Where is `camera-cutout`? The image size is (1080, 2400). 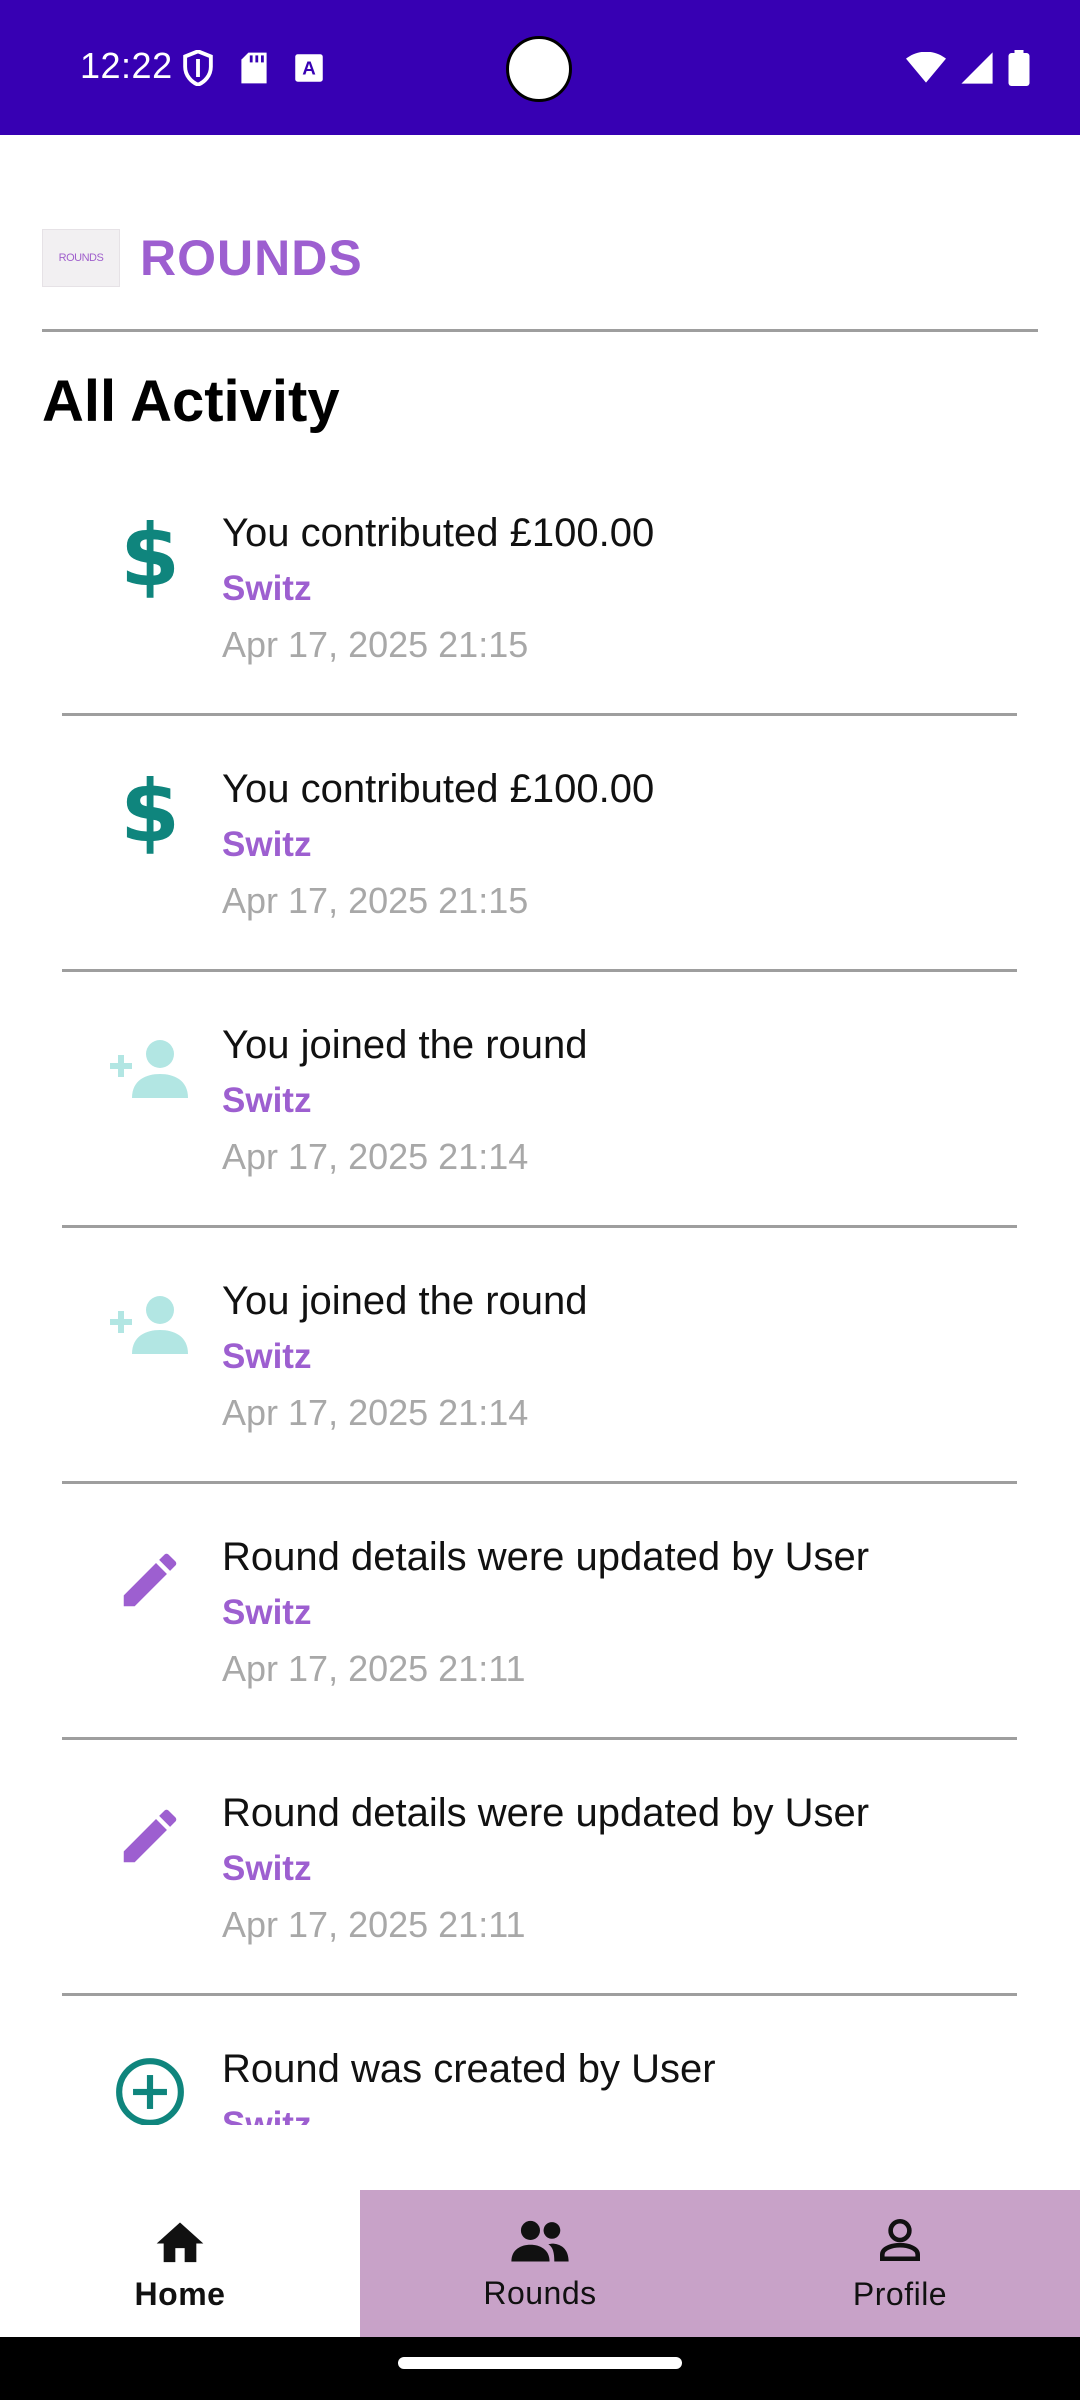
camera-cutout is located at coordinates (539, 69).